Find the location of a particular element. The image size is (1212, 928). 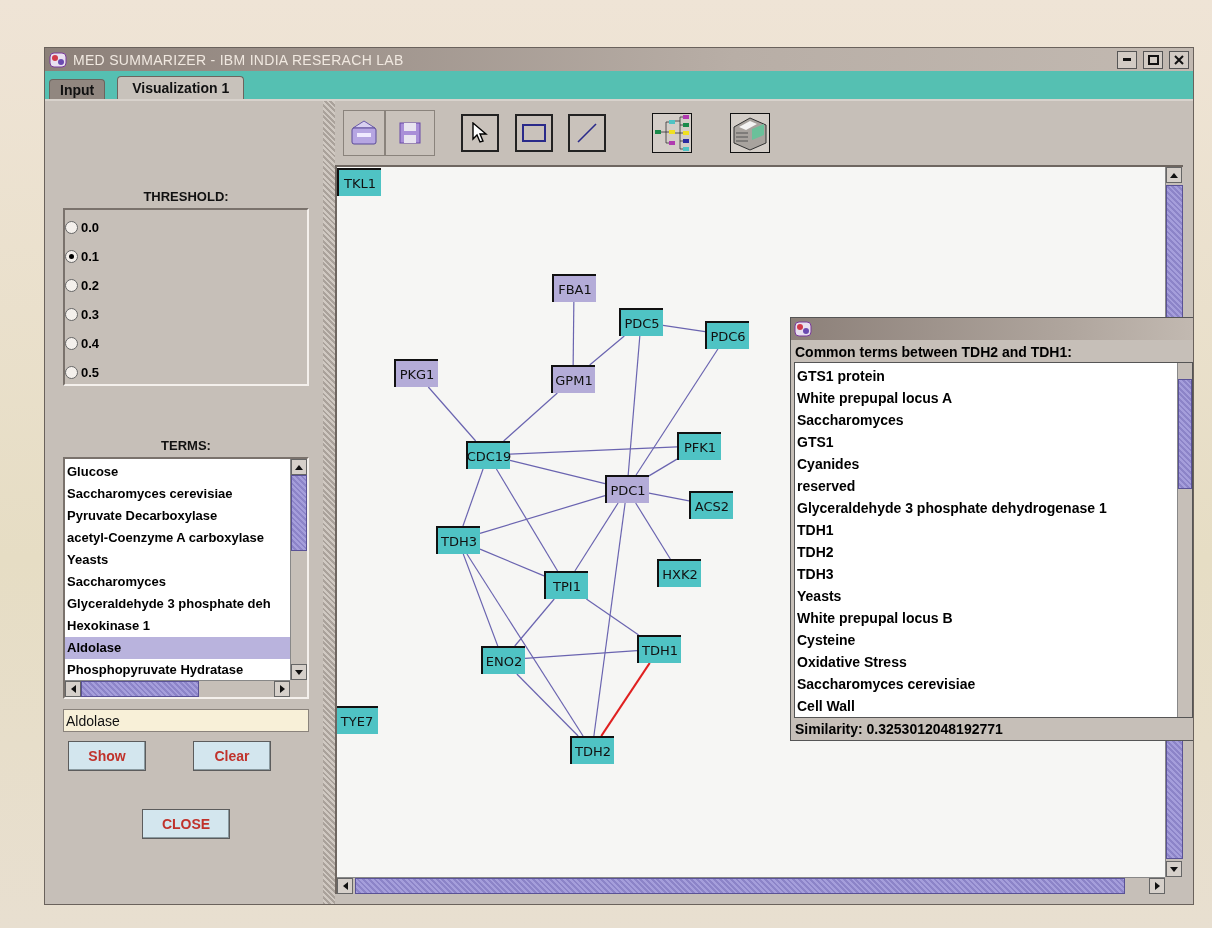

radio-label: 0.0 is located at coordinates (90, 227).